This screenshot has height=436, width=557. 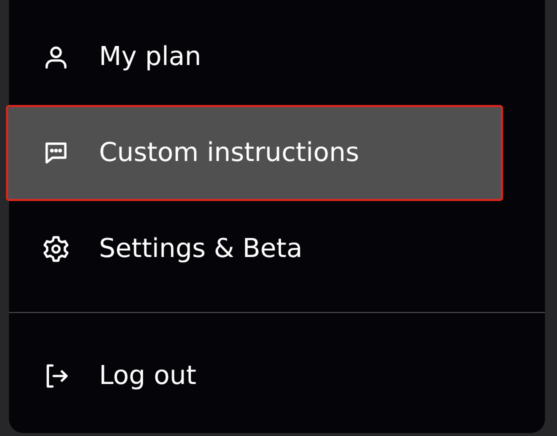 What do you see at coordinates (56, 249) in the screenshot?
I see `settings-icon` at bounding box center [56, 249].